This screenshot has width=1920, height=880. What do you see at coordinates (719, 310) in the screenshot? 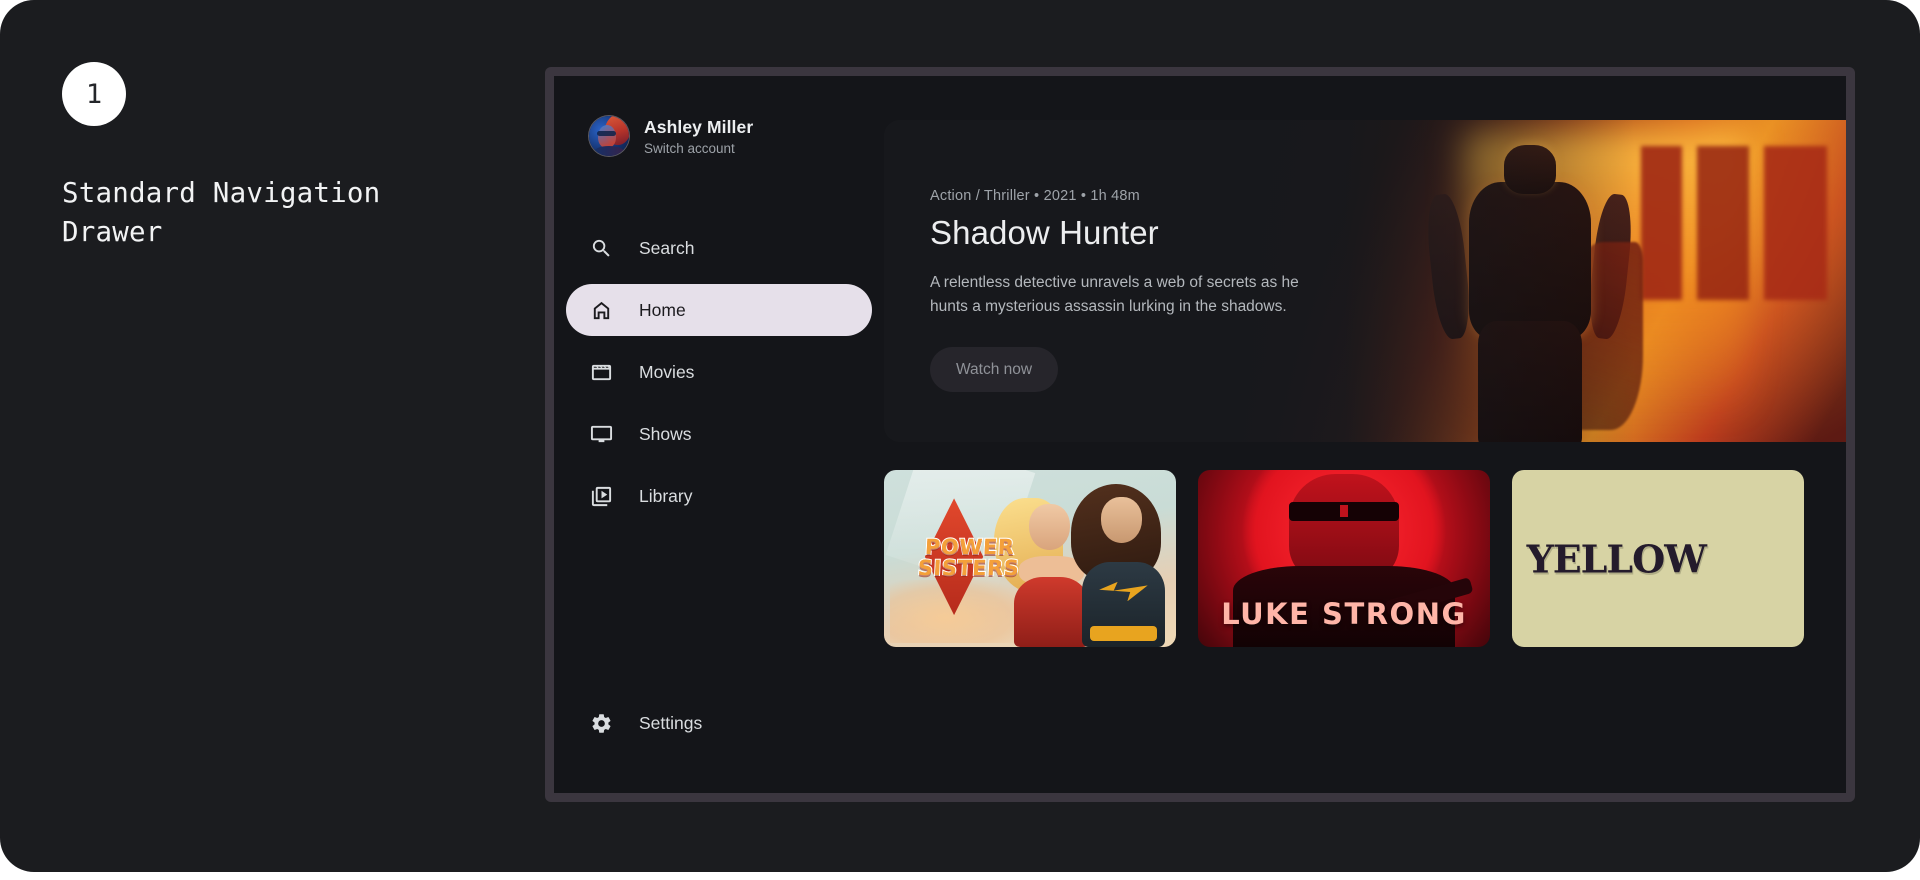
I see `sidebar-item-home: Home` at bounding box center [719, 310].